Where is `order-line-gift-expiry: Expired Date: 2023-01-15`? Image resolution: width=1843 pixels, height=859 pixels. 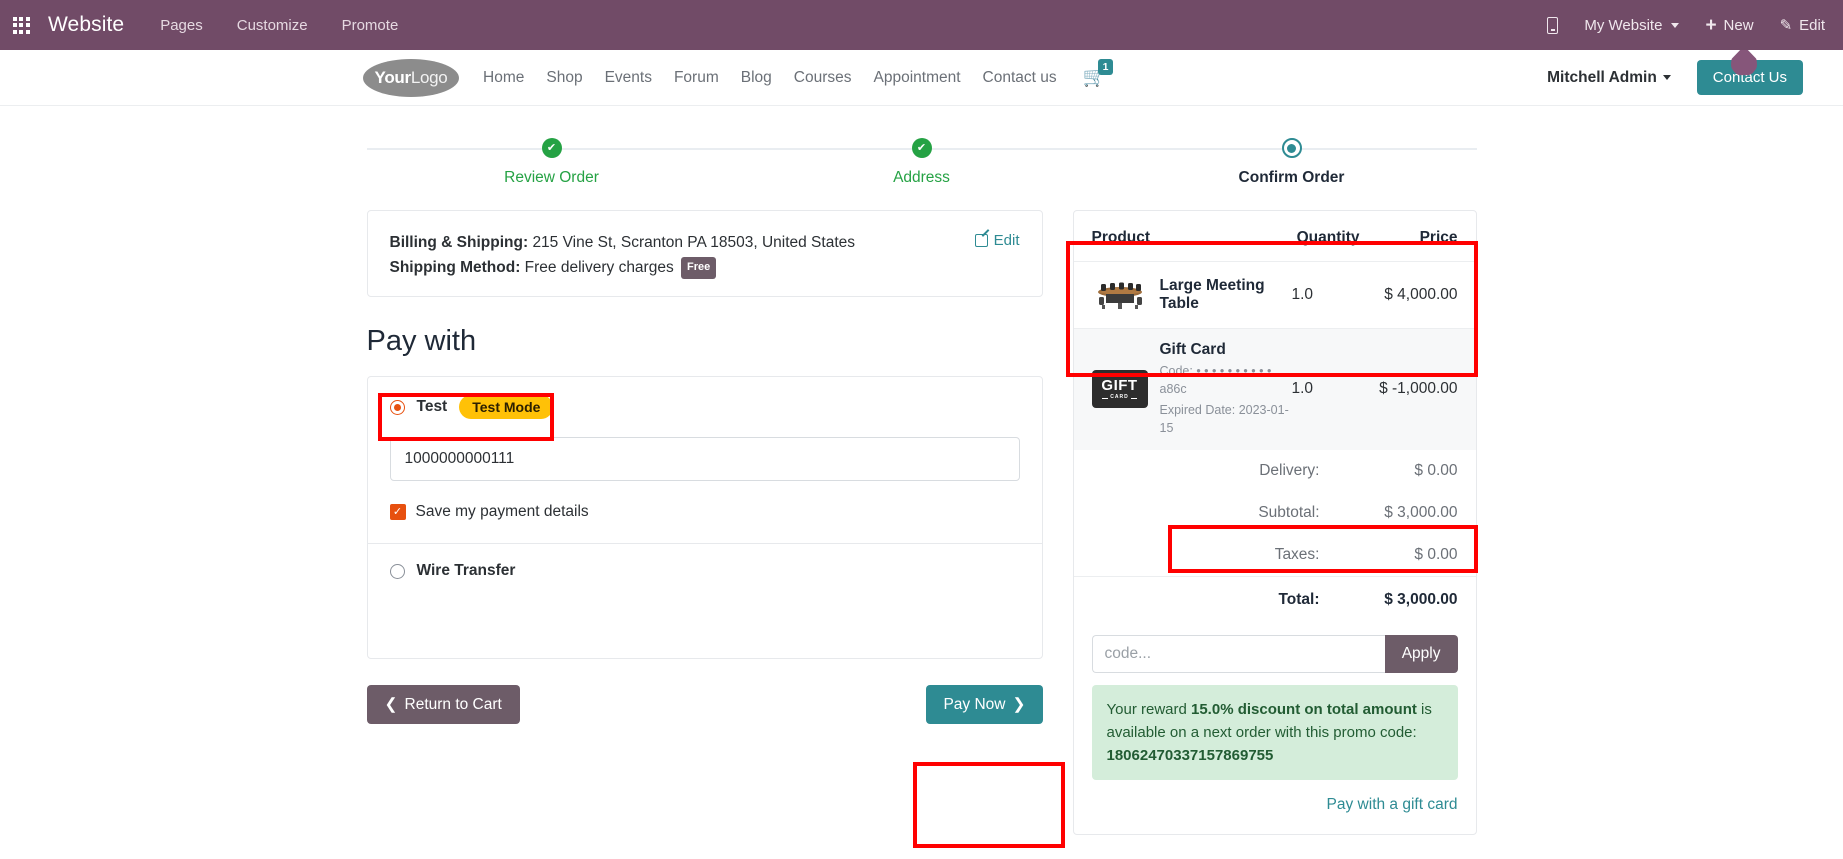 order-line-gift-expiry: Expired Date: 2023-01-15 is located at coordinates (1224, 419).